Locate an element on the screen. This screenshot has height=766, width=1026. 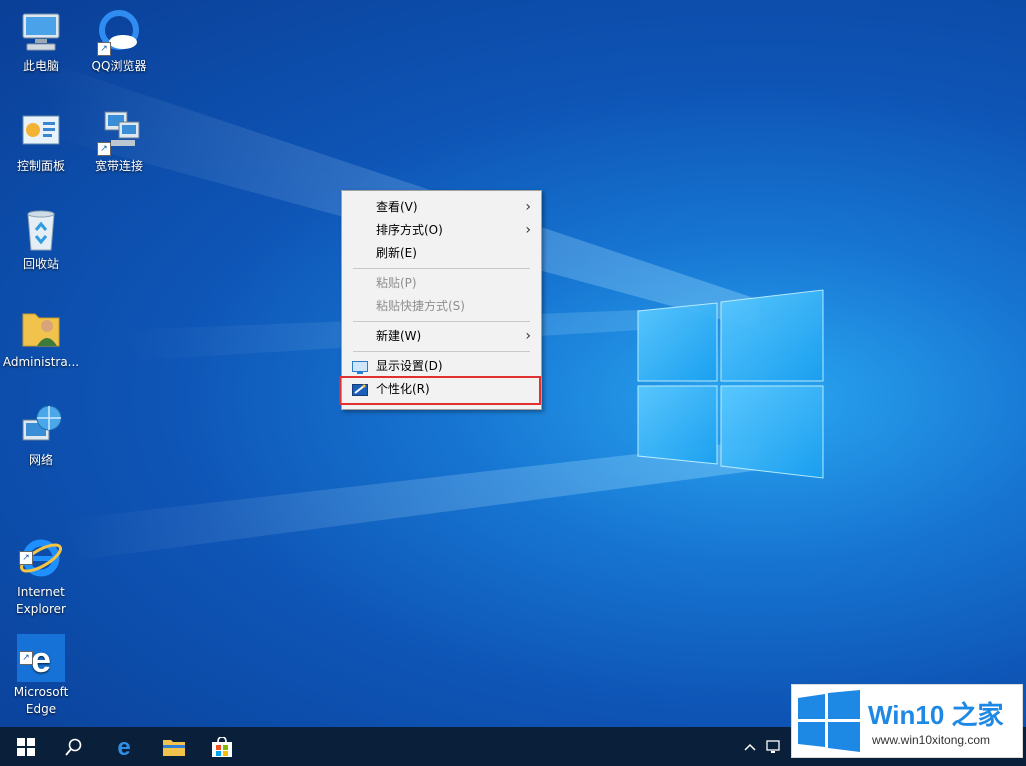
menu-item-label: 排序方式(O) is located at coordinates (409, 230).